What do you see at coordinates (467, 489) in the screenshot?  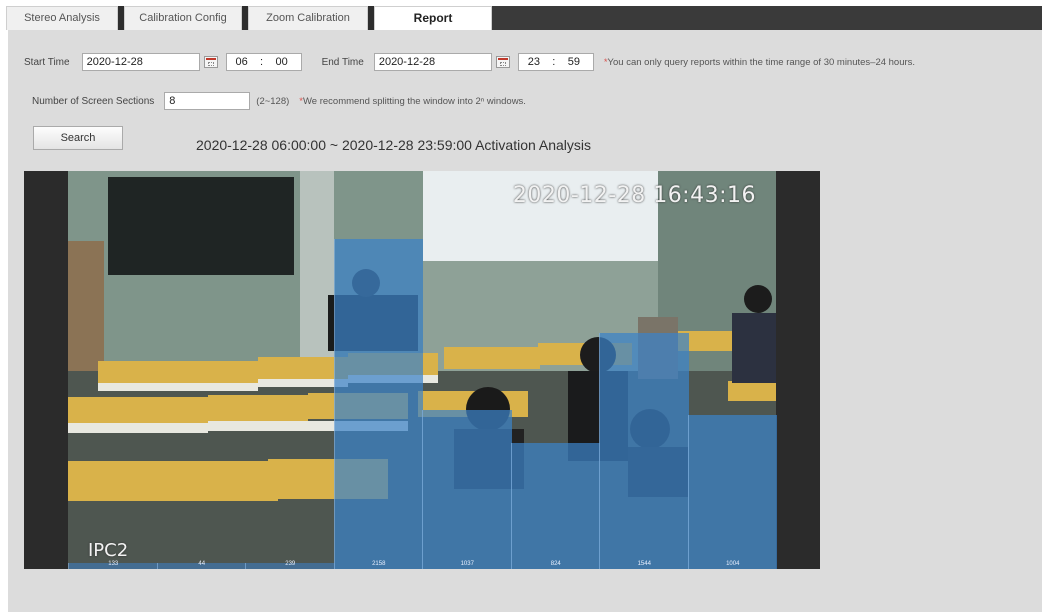 I see `activation-bar: 1037` at bounding box center [467, 489].